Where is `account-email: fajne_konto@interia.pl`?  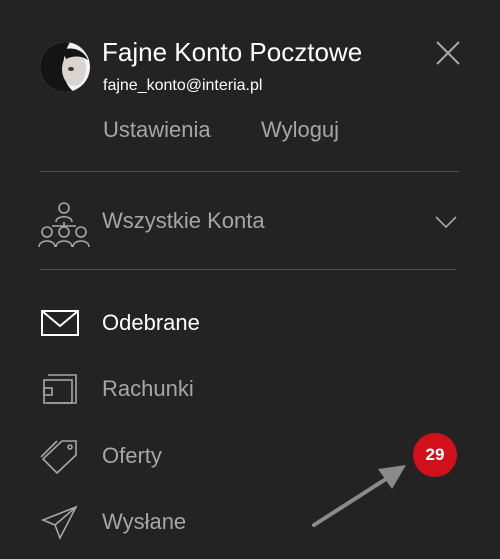
account-email: fajne_konto@interia.pl is located at coordinates (183, 85).